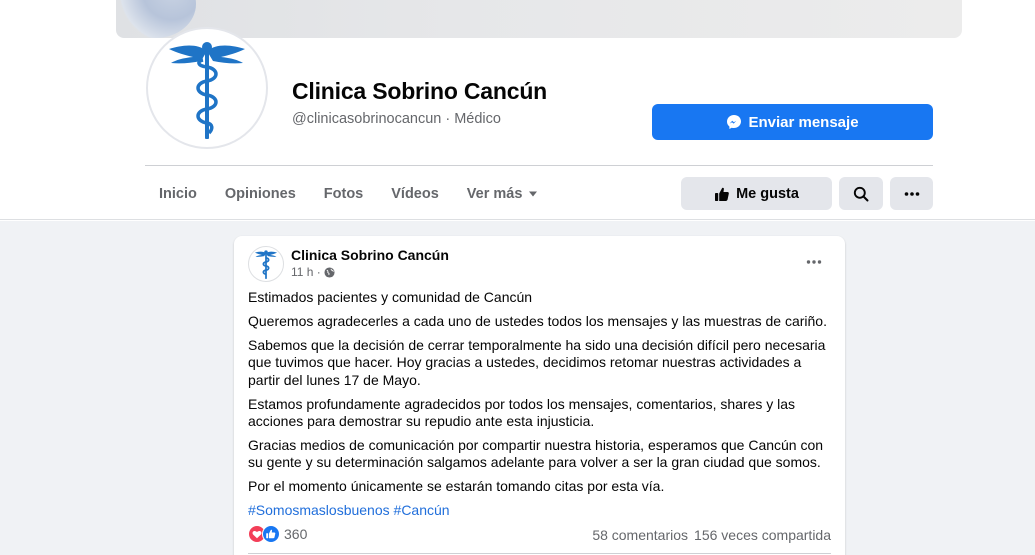 This screenshot has width=1035, height=555. I want to click on thumbs-up-icon, so click(722, 194).